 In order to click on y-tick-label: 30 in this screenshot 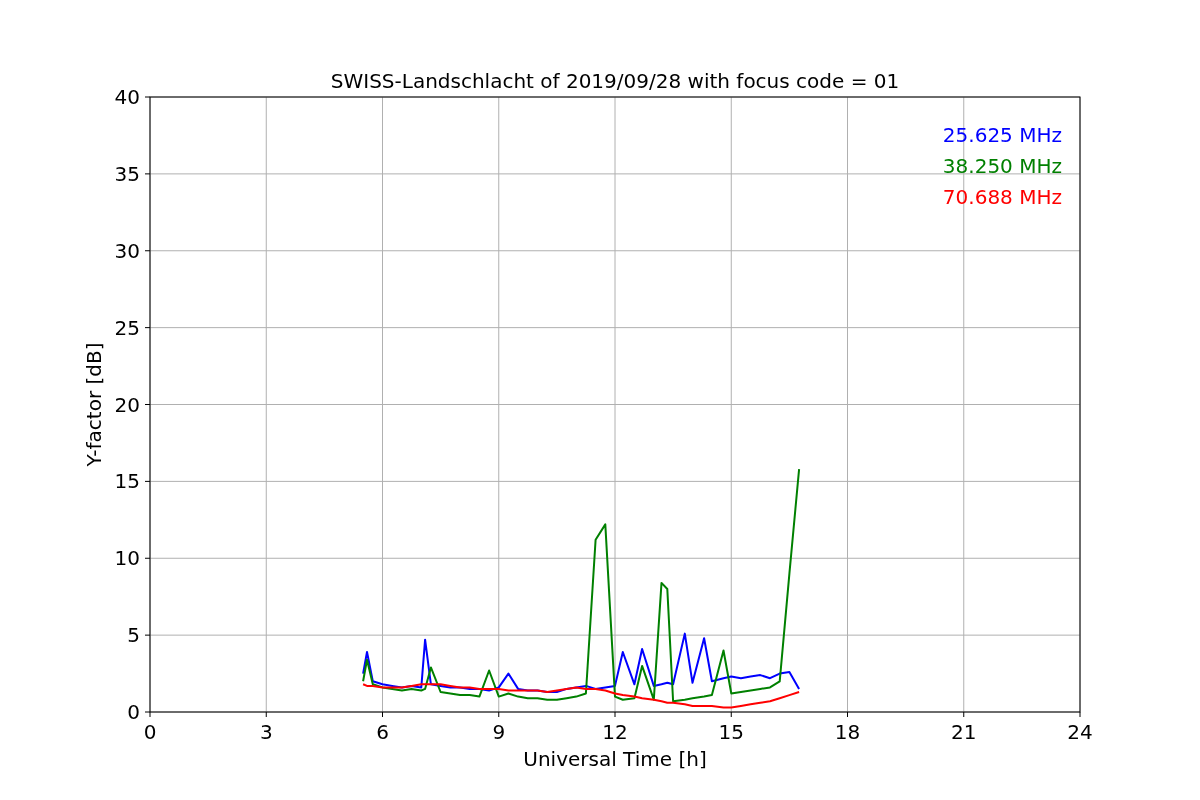, I will do `click(127, 250)`.